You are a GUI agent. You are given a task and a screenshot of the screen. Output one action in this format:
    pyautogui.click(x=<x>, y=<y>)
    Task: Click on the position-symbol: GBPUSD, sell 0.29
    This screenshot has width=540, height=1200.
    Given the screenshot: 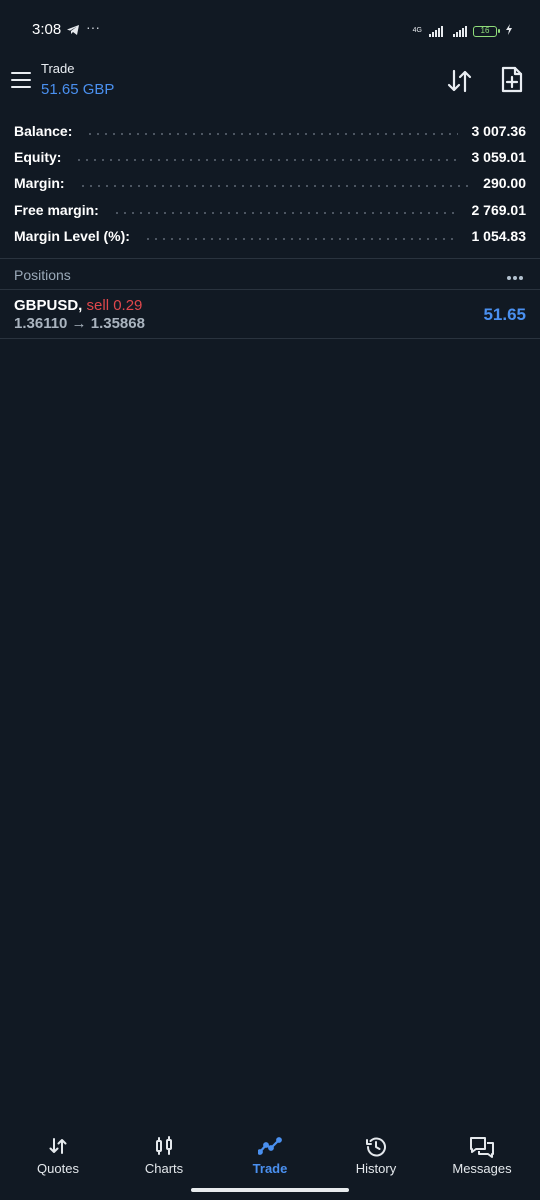 What is the action you would take?
    pyautogui.click(x=78, y=305)
    